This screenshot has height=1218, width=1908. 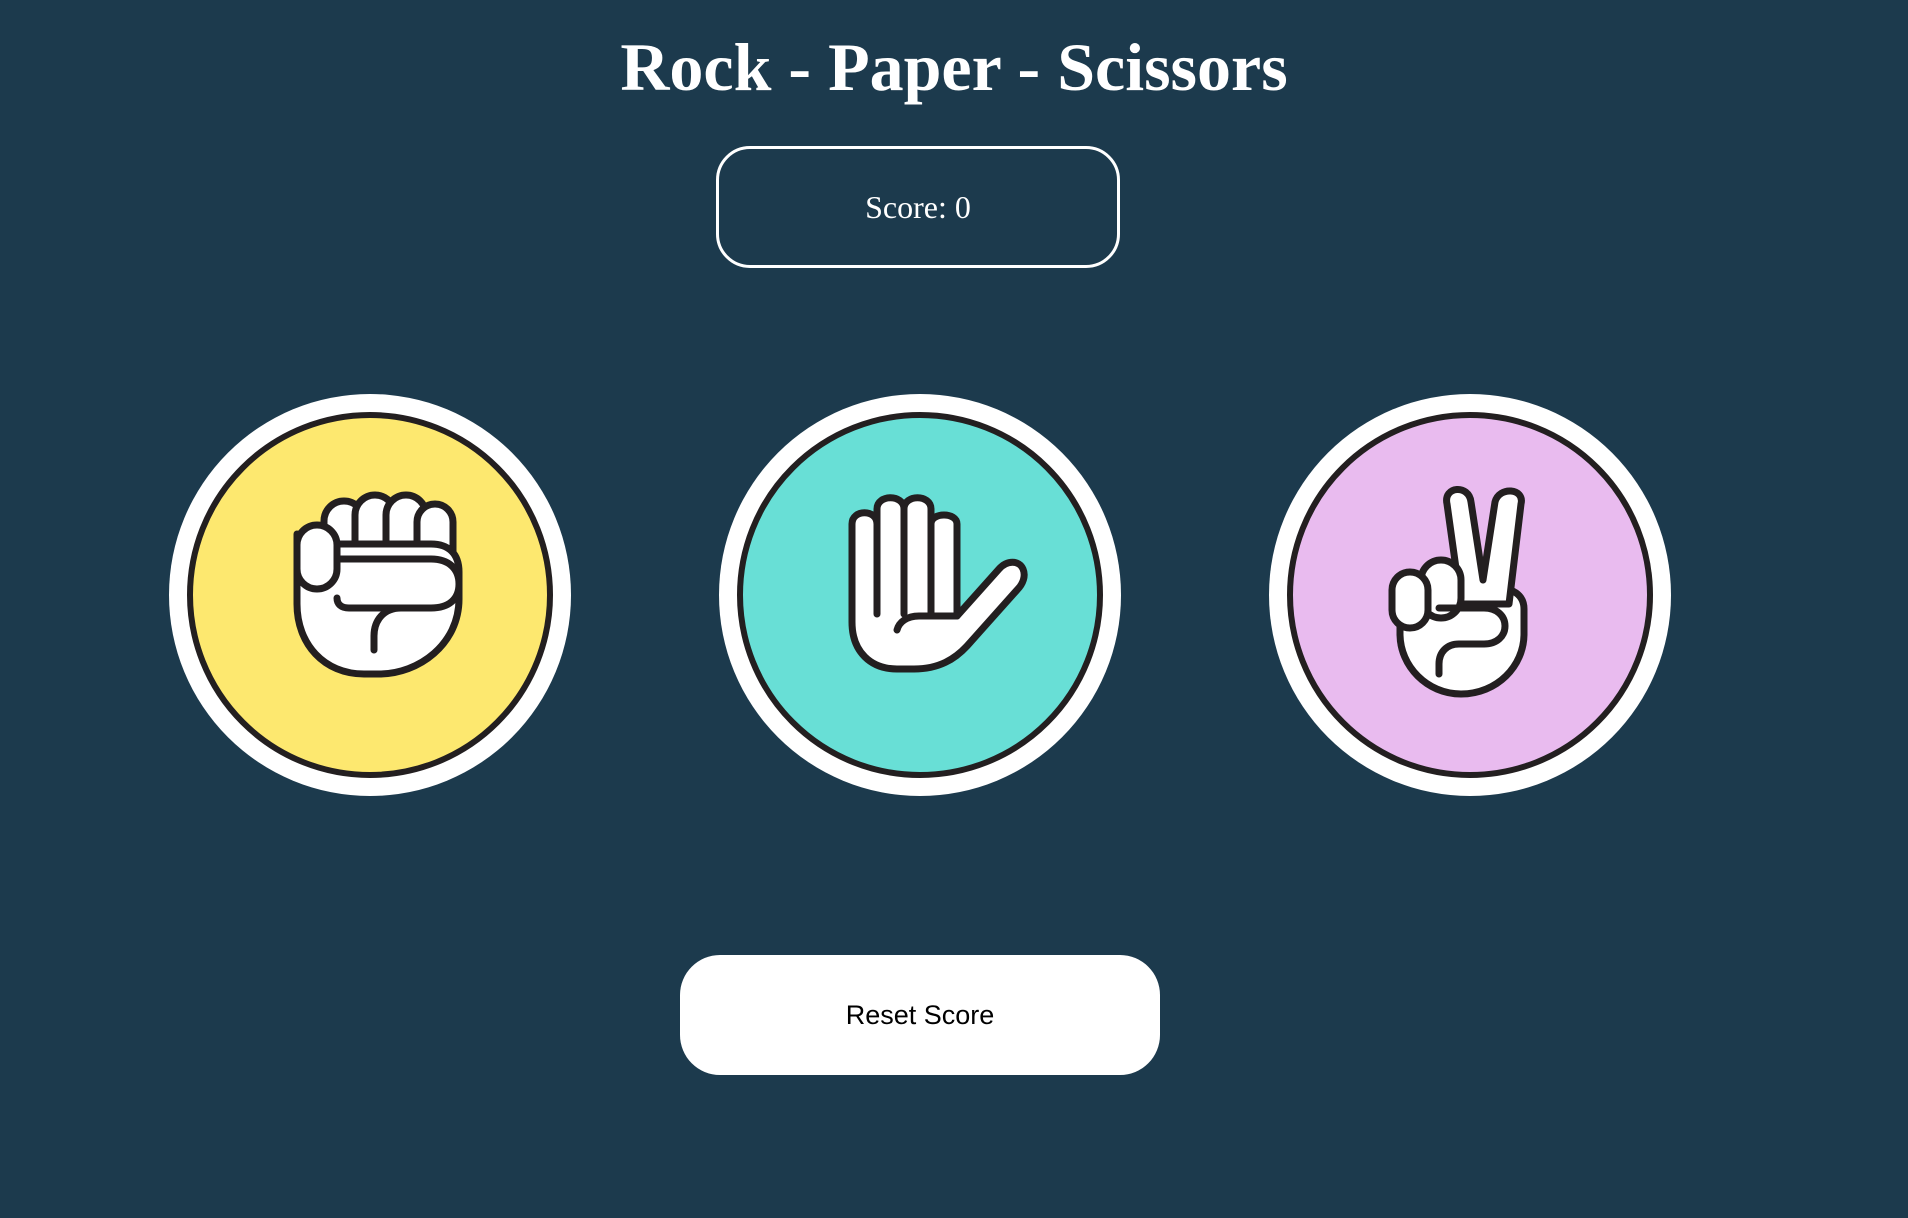 What do you see at coordinates (378, 584) in the screenshot?
I see `fist-icon` at bounding box center [378, 584].